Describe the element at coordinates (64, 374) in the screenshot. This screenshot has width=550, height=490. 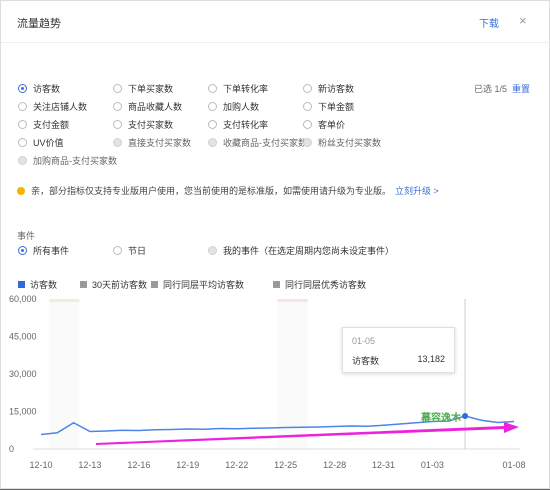
I see `highlight-band` at that location.